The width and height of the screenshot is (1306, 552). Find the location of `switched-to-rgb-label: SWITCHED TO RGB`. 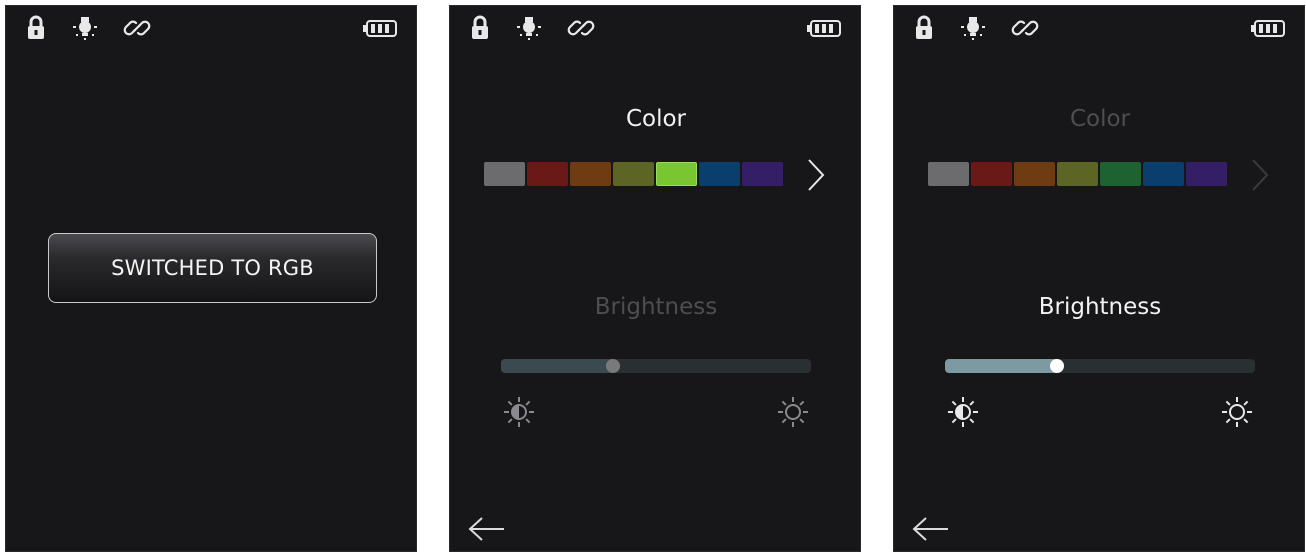

switched-to-rgb-label: SWITCHED TO RGB is located at coordinates (212, 268).